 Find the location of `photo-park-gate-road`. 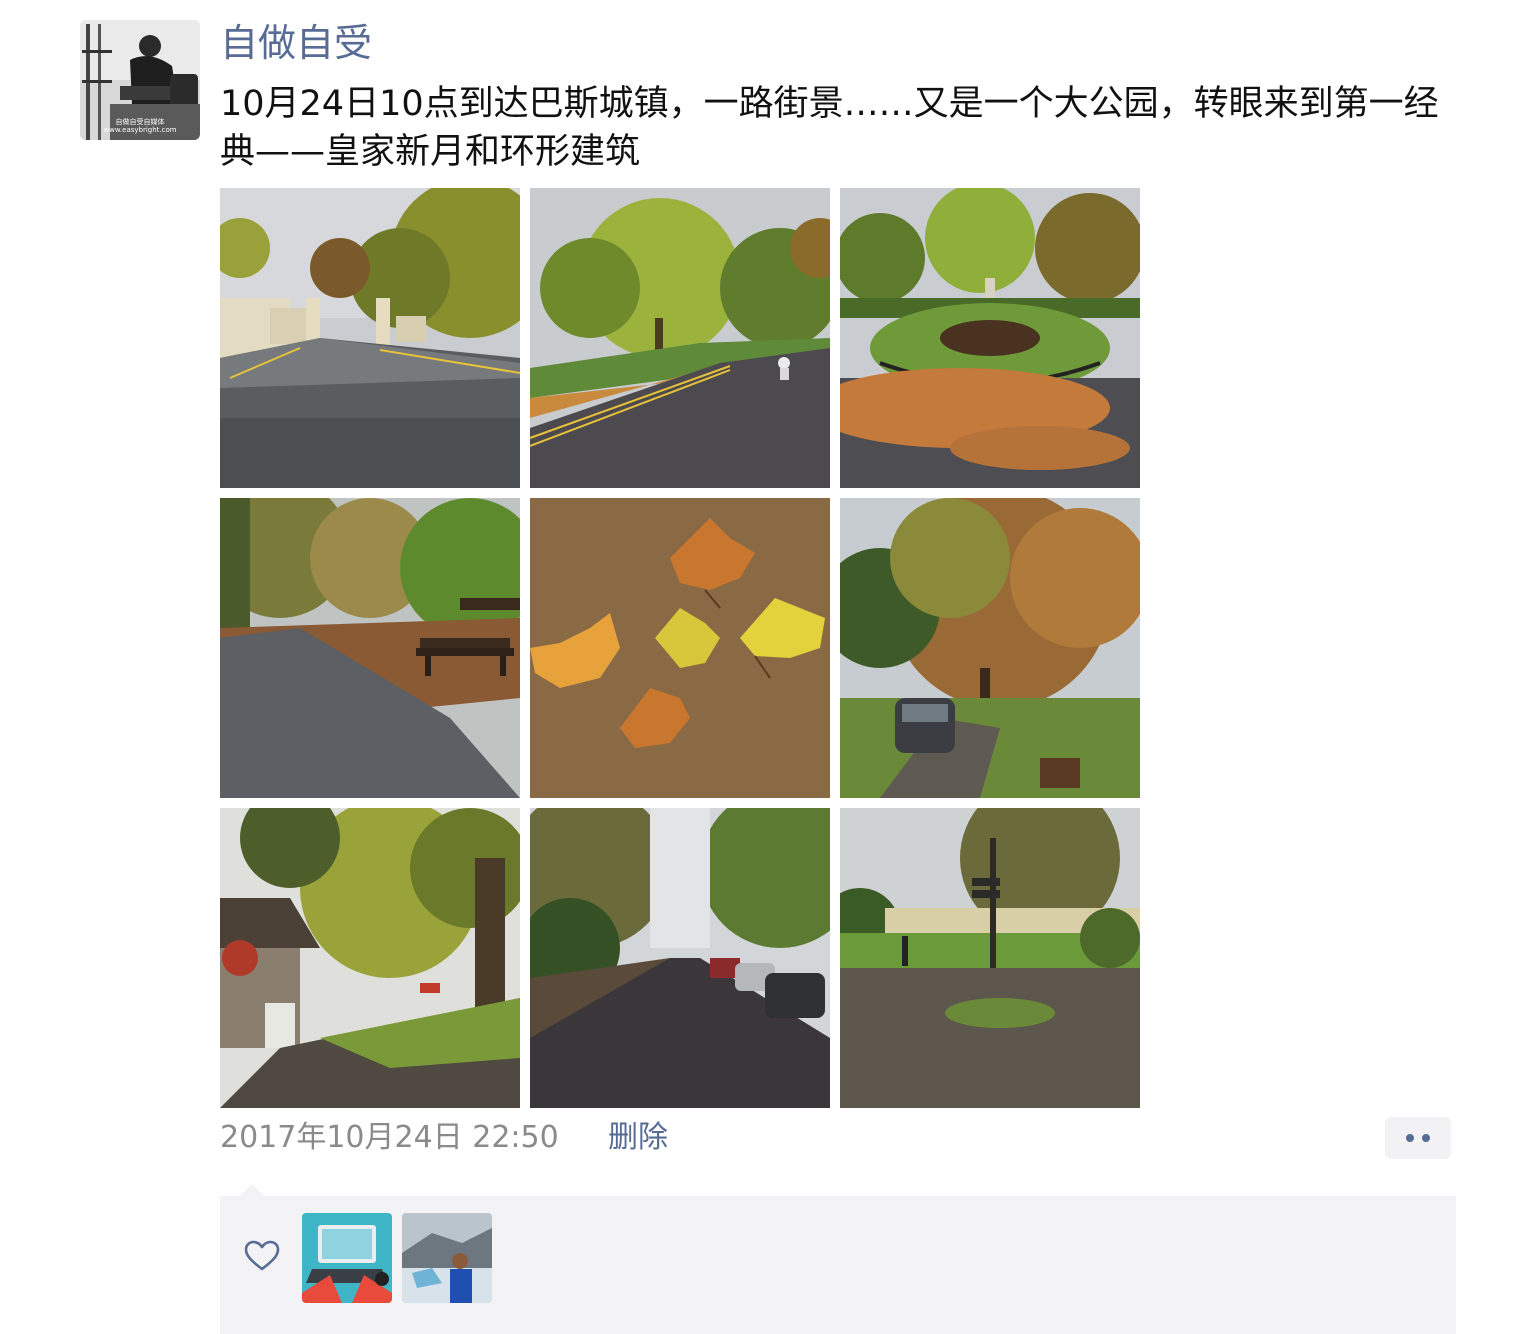

photo-park-gate-road is located at coordinates (370, 338).